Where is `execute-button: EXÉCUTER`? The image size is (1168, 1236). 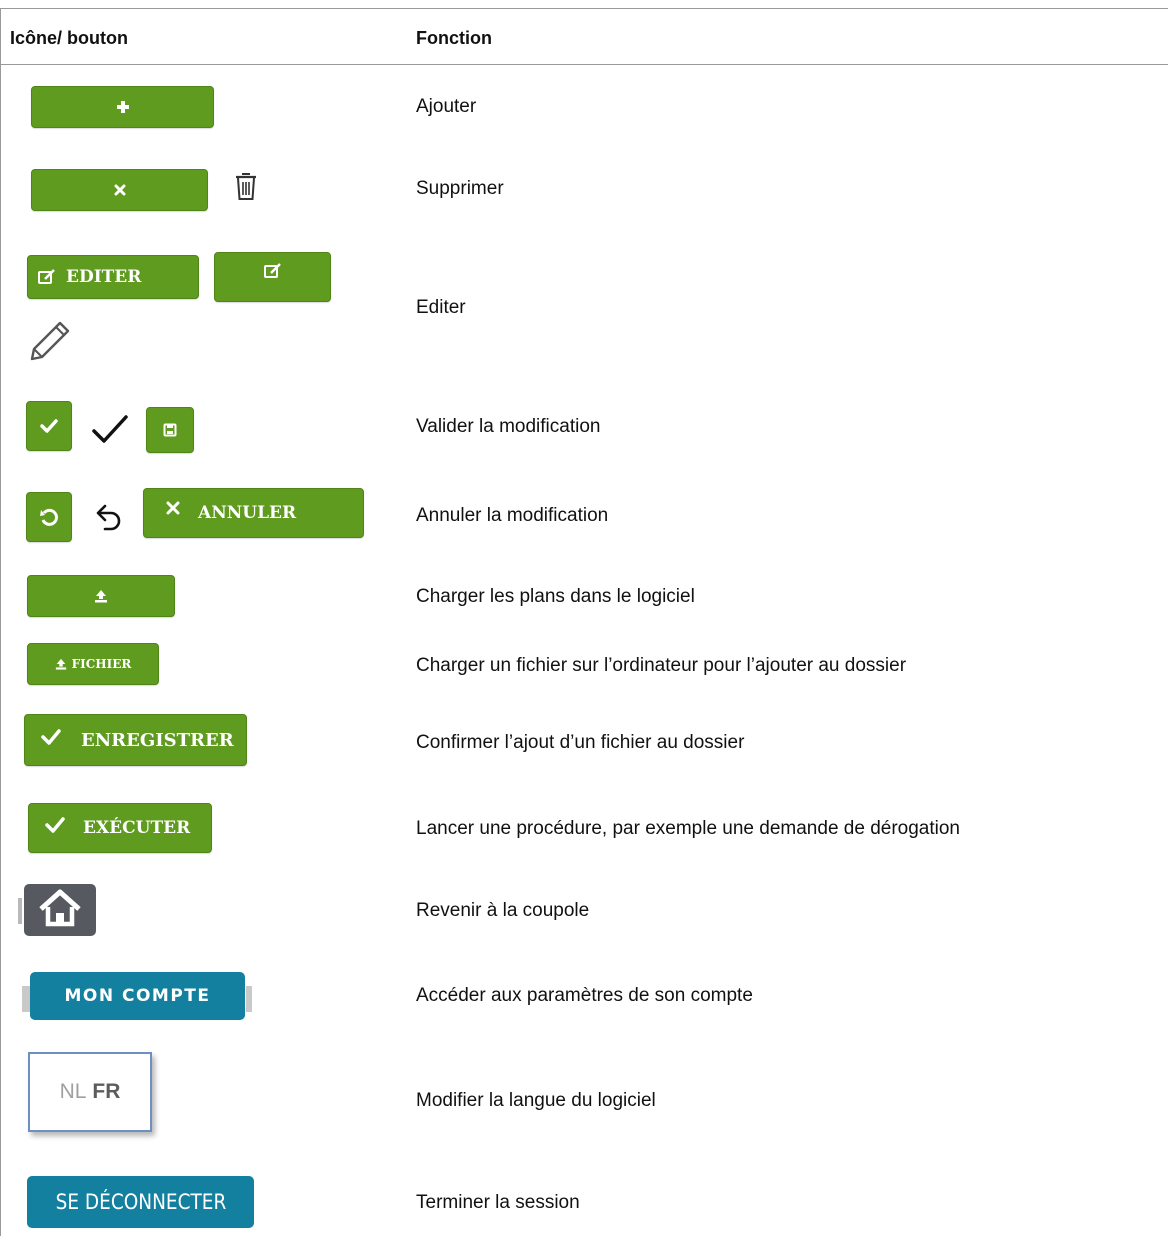
execute-button: EXÉCUTER is located at coordinates (120, 828).